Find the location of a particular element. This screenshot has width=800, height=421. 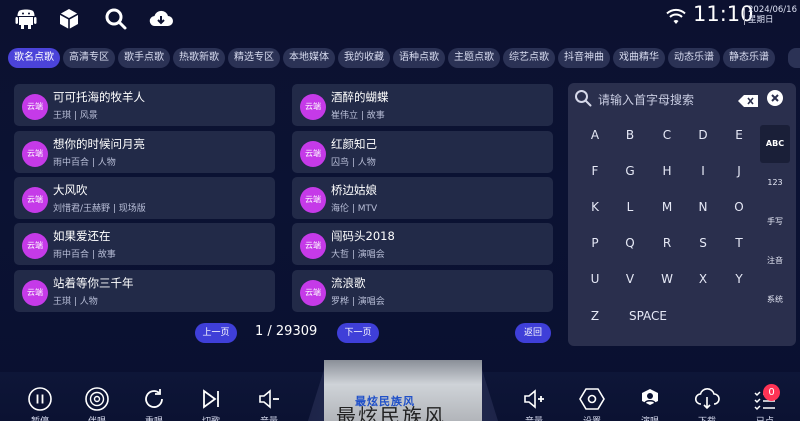

pause-icon is located at coordinates (40, 399).